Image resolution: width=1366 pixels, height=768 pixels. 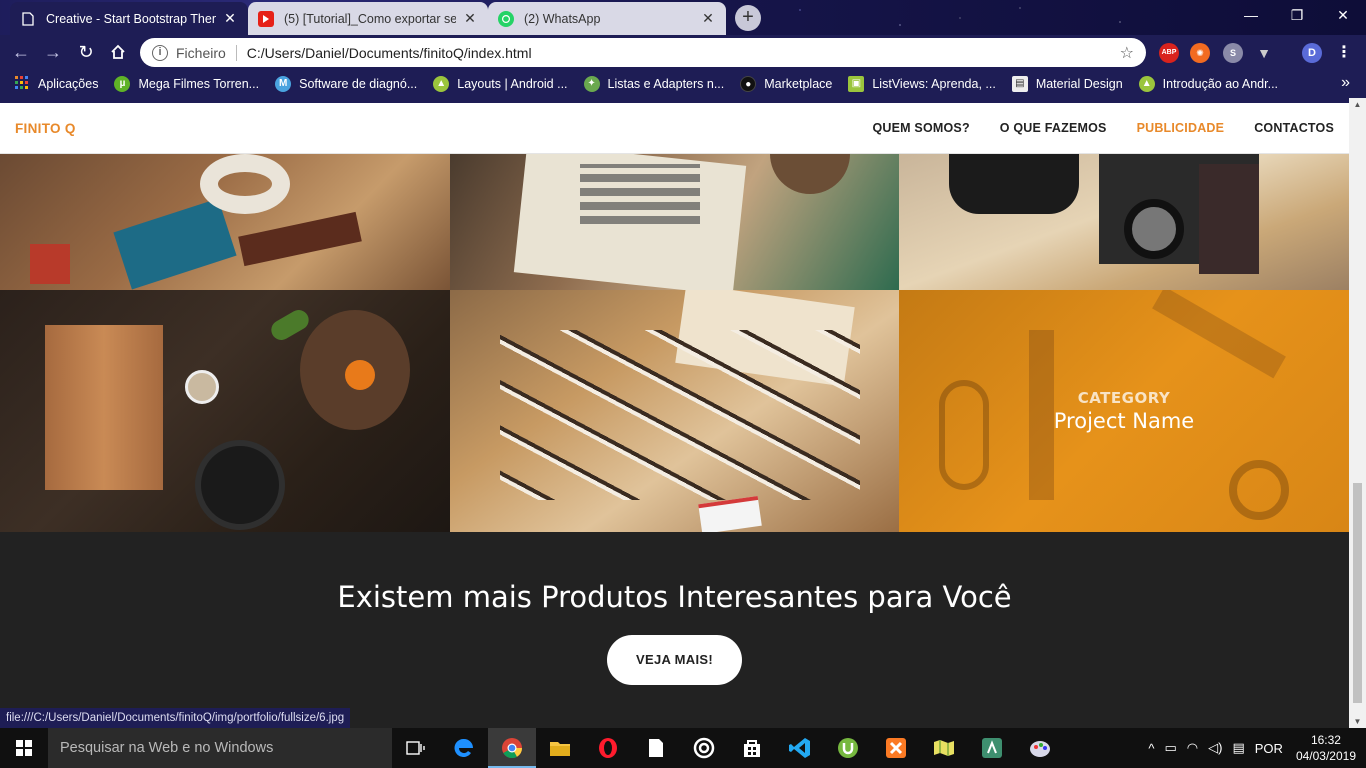 What do you see at coordinates (1127, 53) in the screenshot?
I see `bookmark-star-icon: ☆` at bounding box center [1127, 53].